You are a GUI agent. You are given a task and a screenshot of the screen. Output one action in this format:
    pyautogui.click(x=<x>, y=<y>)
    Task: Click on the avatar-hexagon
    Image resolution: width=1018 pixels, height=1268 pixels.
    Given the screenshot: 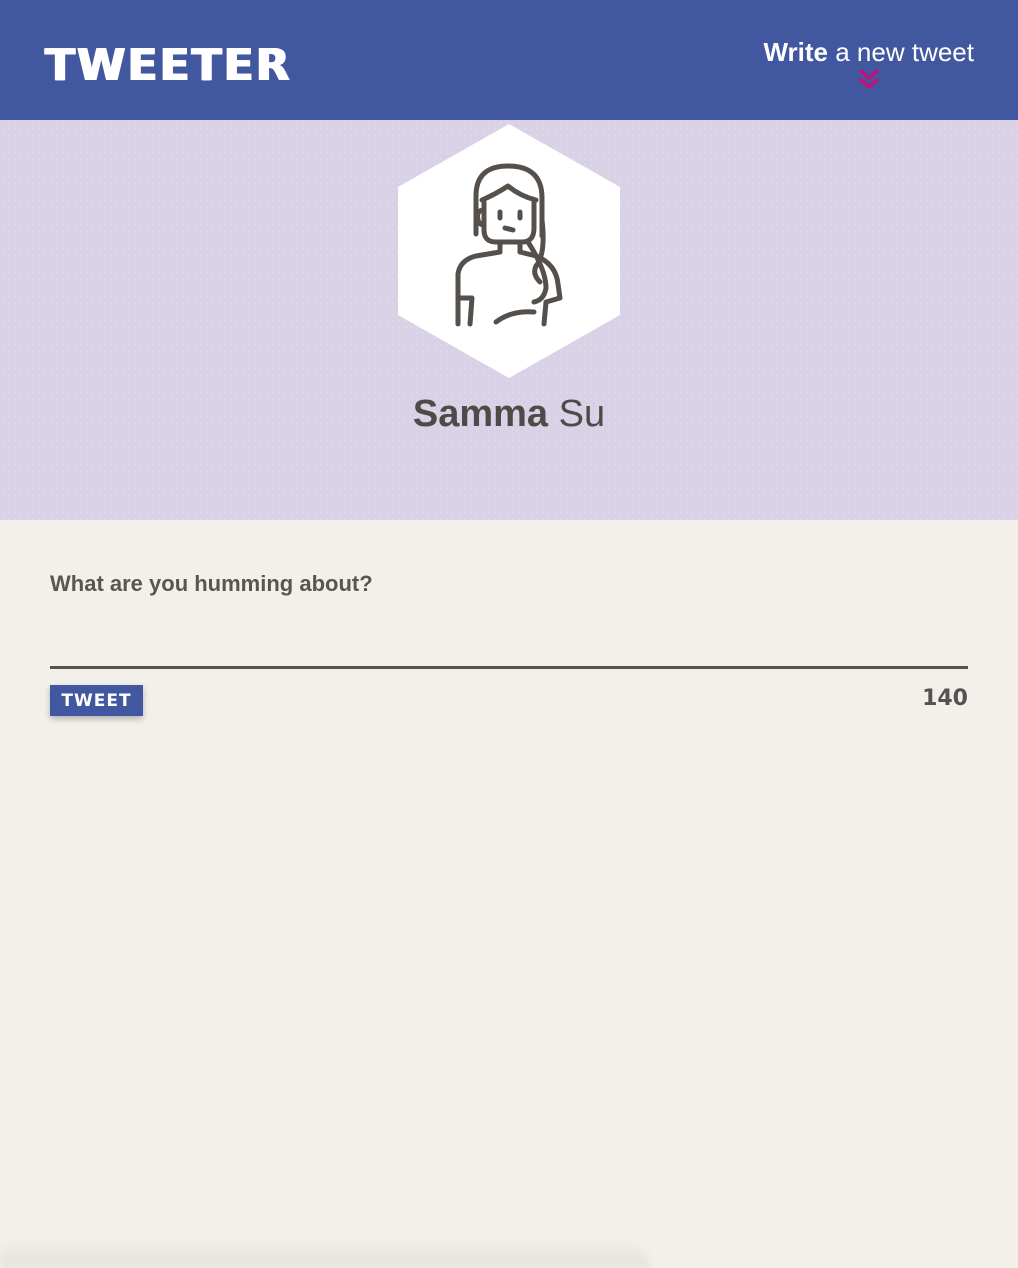 What is the action you would take?
    pyautogui.click(x=509, y=251)
    